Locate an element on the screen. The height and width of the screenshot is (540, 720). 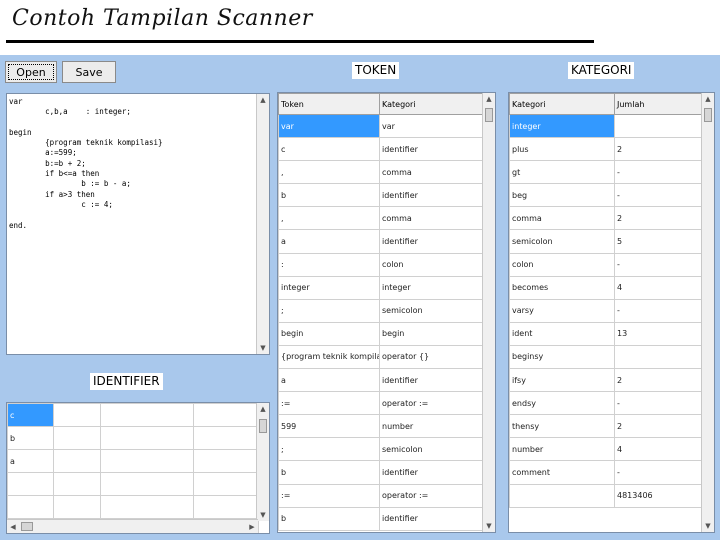
editor-vertical-scrollbar: ▲ ▼ is located at coordinates (262, 224).